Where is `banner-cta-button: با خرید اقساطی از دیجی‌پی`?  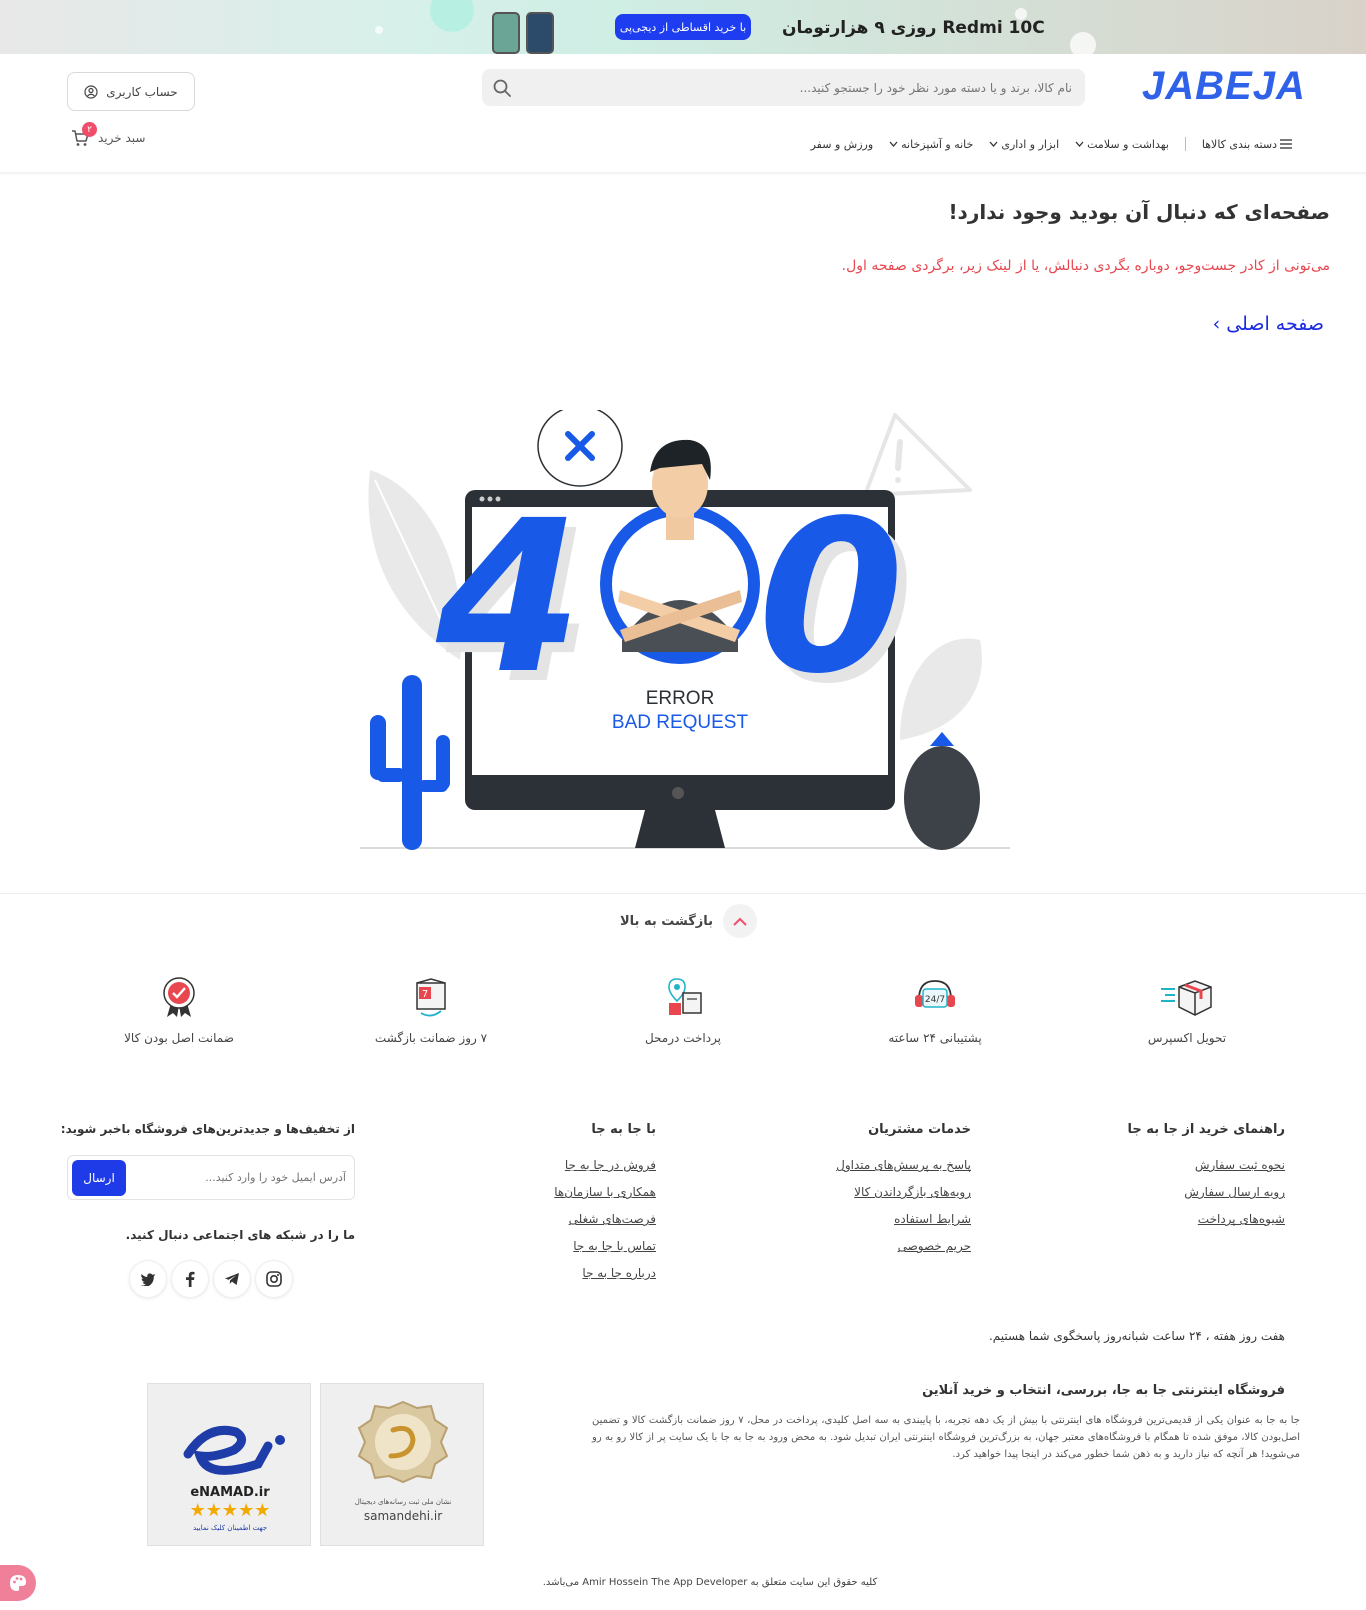 banner-cta-button: با خرید اقساطی از دیجی‌پی is located at coordinates (683, 27).